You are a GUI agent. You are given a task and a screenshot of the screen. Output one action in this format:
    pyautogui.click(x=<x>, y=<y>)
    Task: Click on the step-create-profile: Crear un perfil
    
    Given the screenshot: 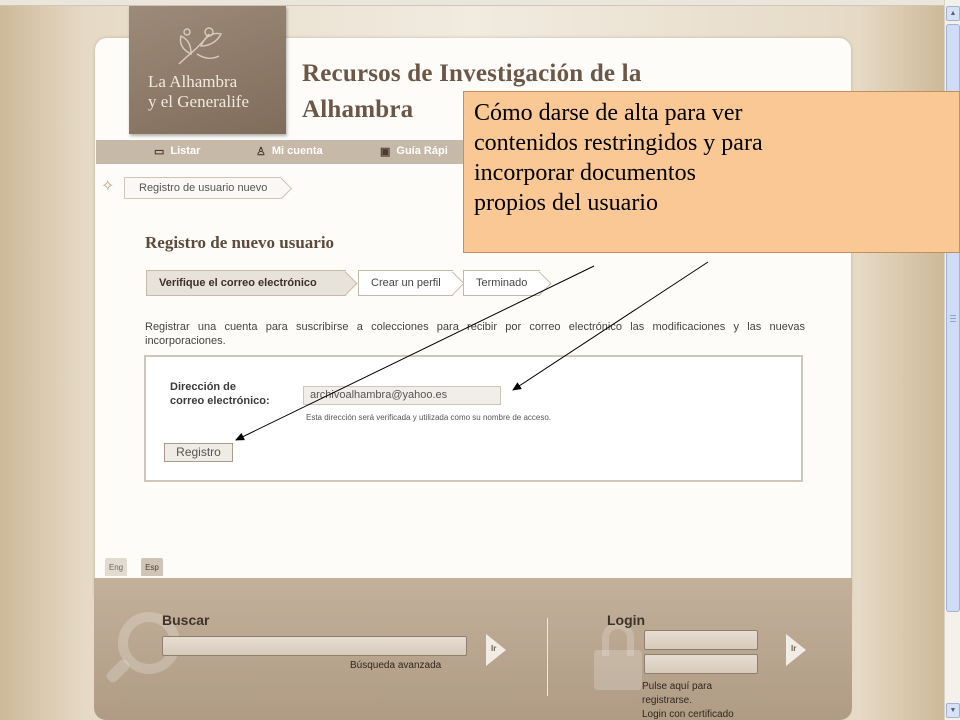 What is the action you would take?
    pyautogui.click(x=405, y=283)
    